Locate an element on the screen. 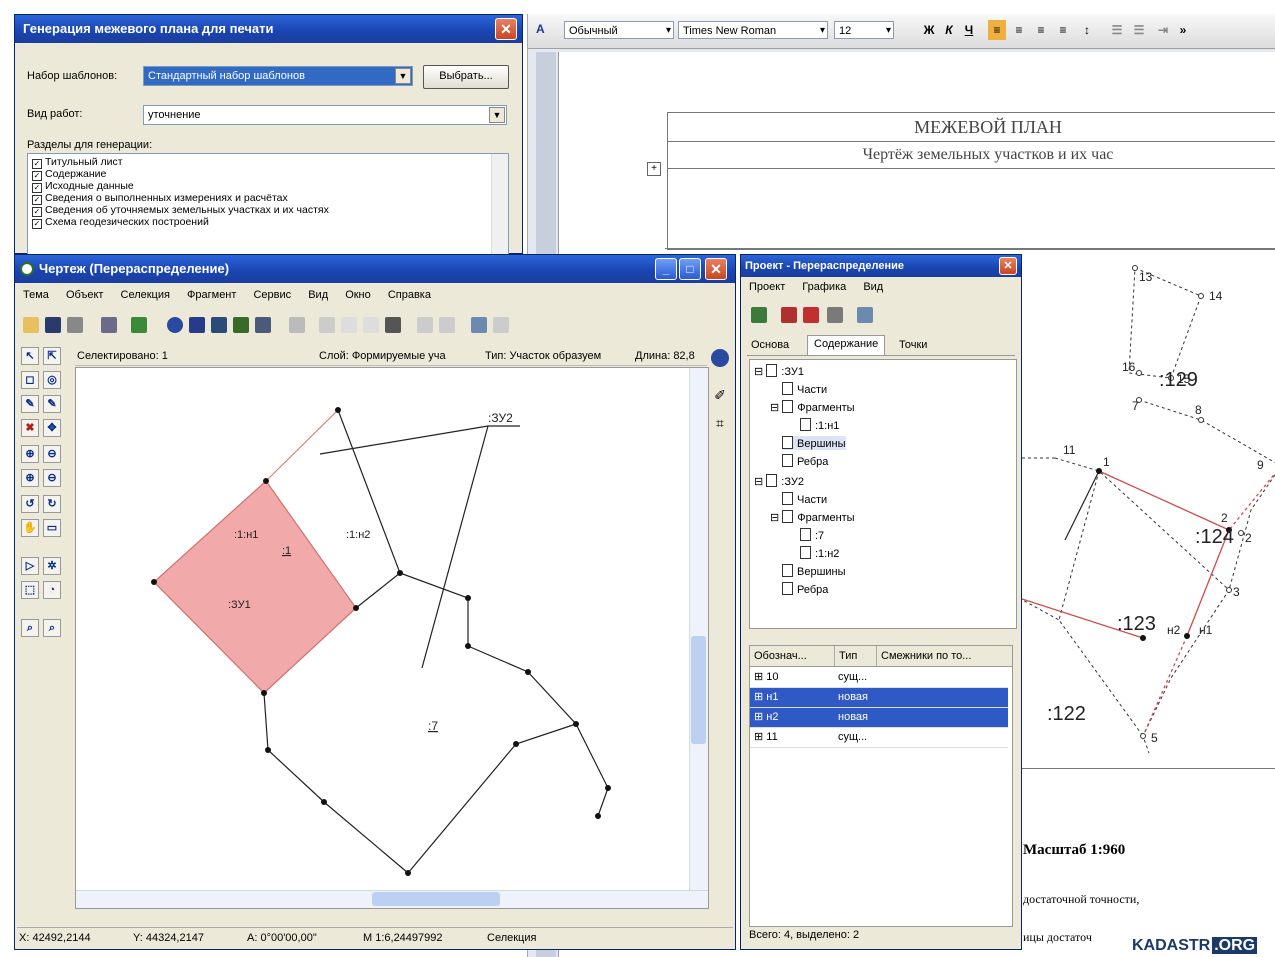 The image size is (1275, 957). grid-icon is located at coordinates (393, 325).